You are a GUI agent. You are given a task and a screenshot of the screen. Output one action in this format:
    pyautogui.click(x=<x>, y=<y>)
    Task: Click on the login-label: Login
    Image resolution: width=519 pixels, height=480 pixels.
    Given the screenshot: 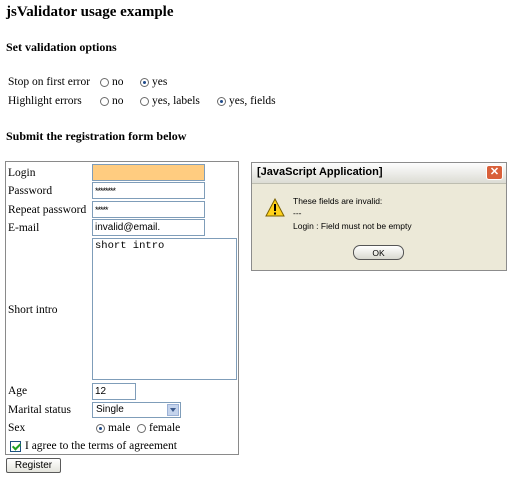 What is the action you would take?
    pyautogui.click(x=22, y=173)
    